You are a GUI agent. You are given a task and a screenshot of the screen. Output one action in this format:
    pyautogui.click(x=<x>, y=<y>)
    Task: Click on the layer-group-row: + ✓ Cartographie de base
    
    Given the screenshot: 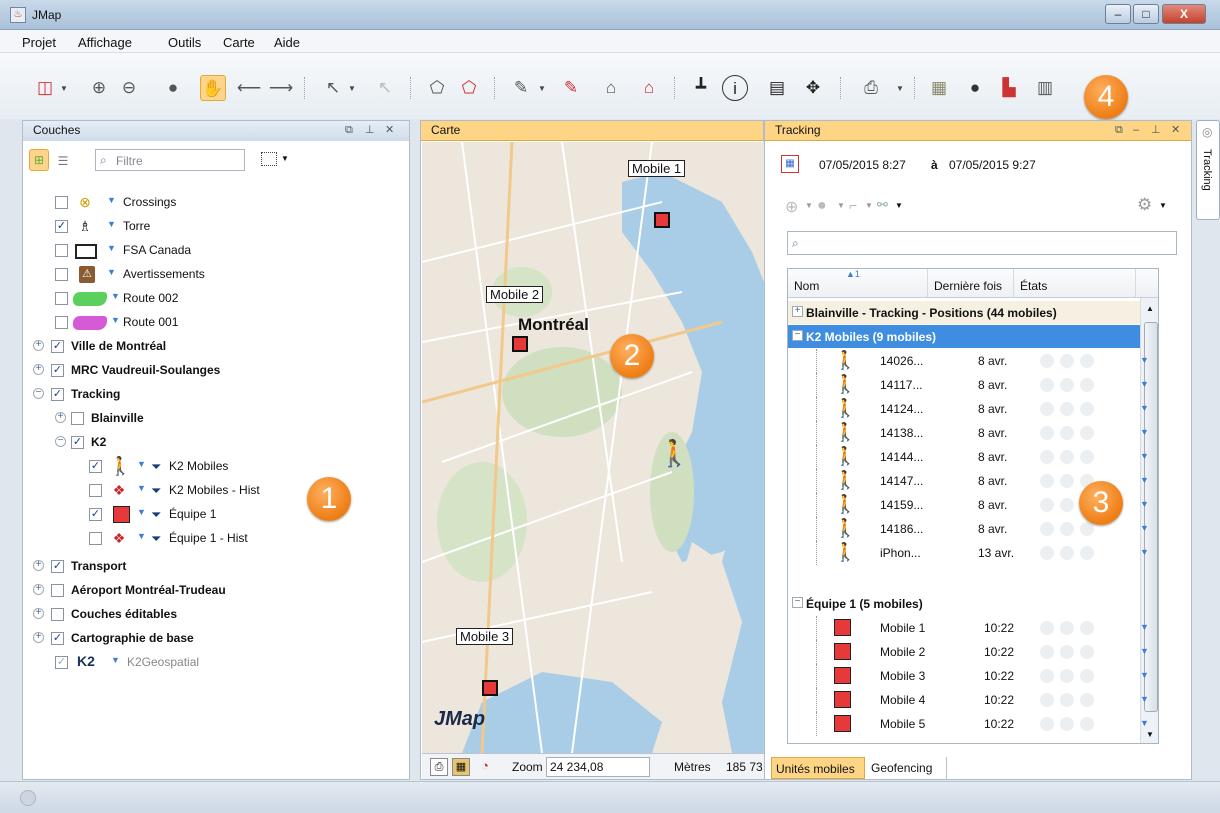 What is the action you would take?
    pyautogui.click(x=213, y=639)
    